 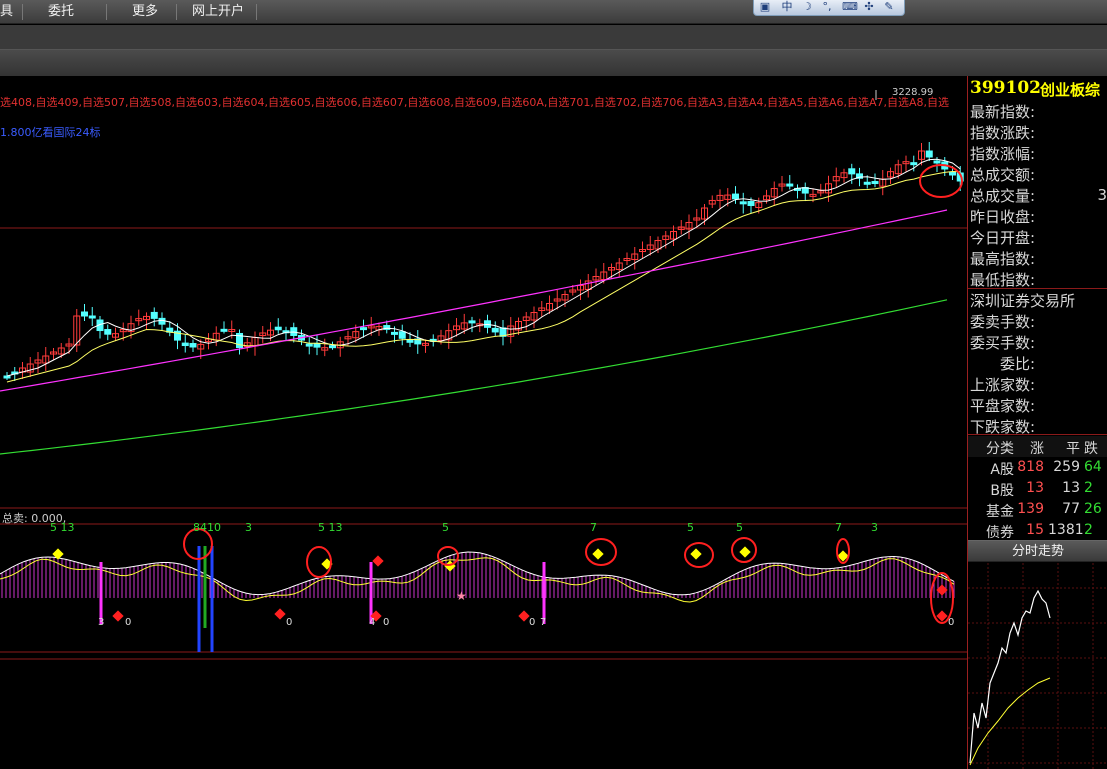 What do you see at coordinates (913, 92) in the screenshot?
I see `peak-price-label: 3228.99` at bounding box center [913, 92].